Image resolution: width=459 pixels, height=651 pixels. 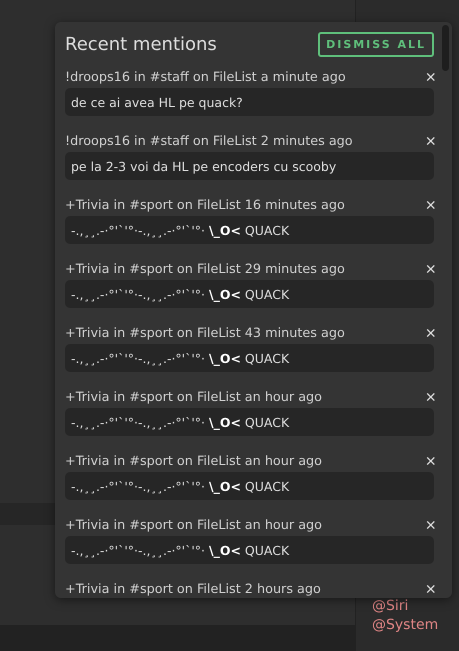 What do you see at coordinates (376, 44) in the screenshot?
I see `dismiss-all-button: DISMISS ALL` at bounding box center [376, 44].